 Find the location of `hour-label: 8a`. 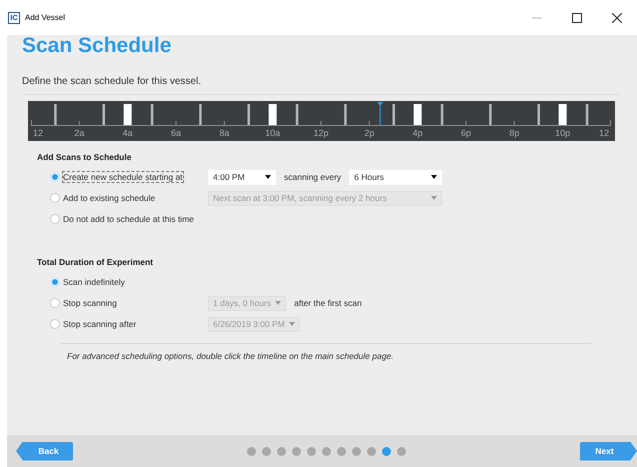

hour-label: 8a is located at coordinates (224, 133).